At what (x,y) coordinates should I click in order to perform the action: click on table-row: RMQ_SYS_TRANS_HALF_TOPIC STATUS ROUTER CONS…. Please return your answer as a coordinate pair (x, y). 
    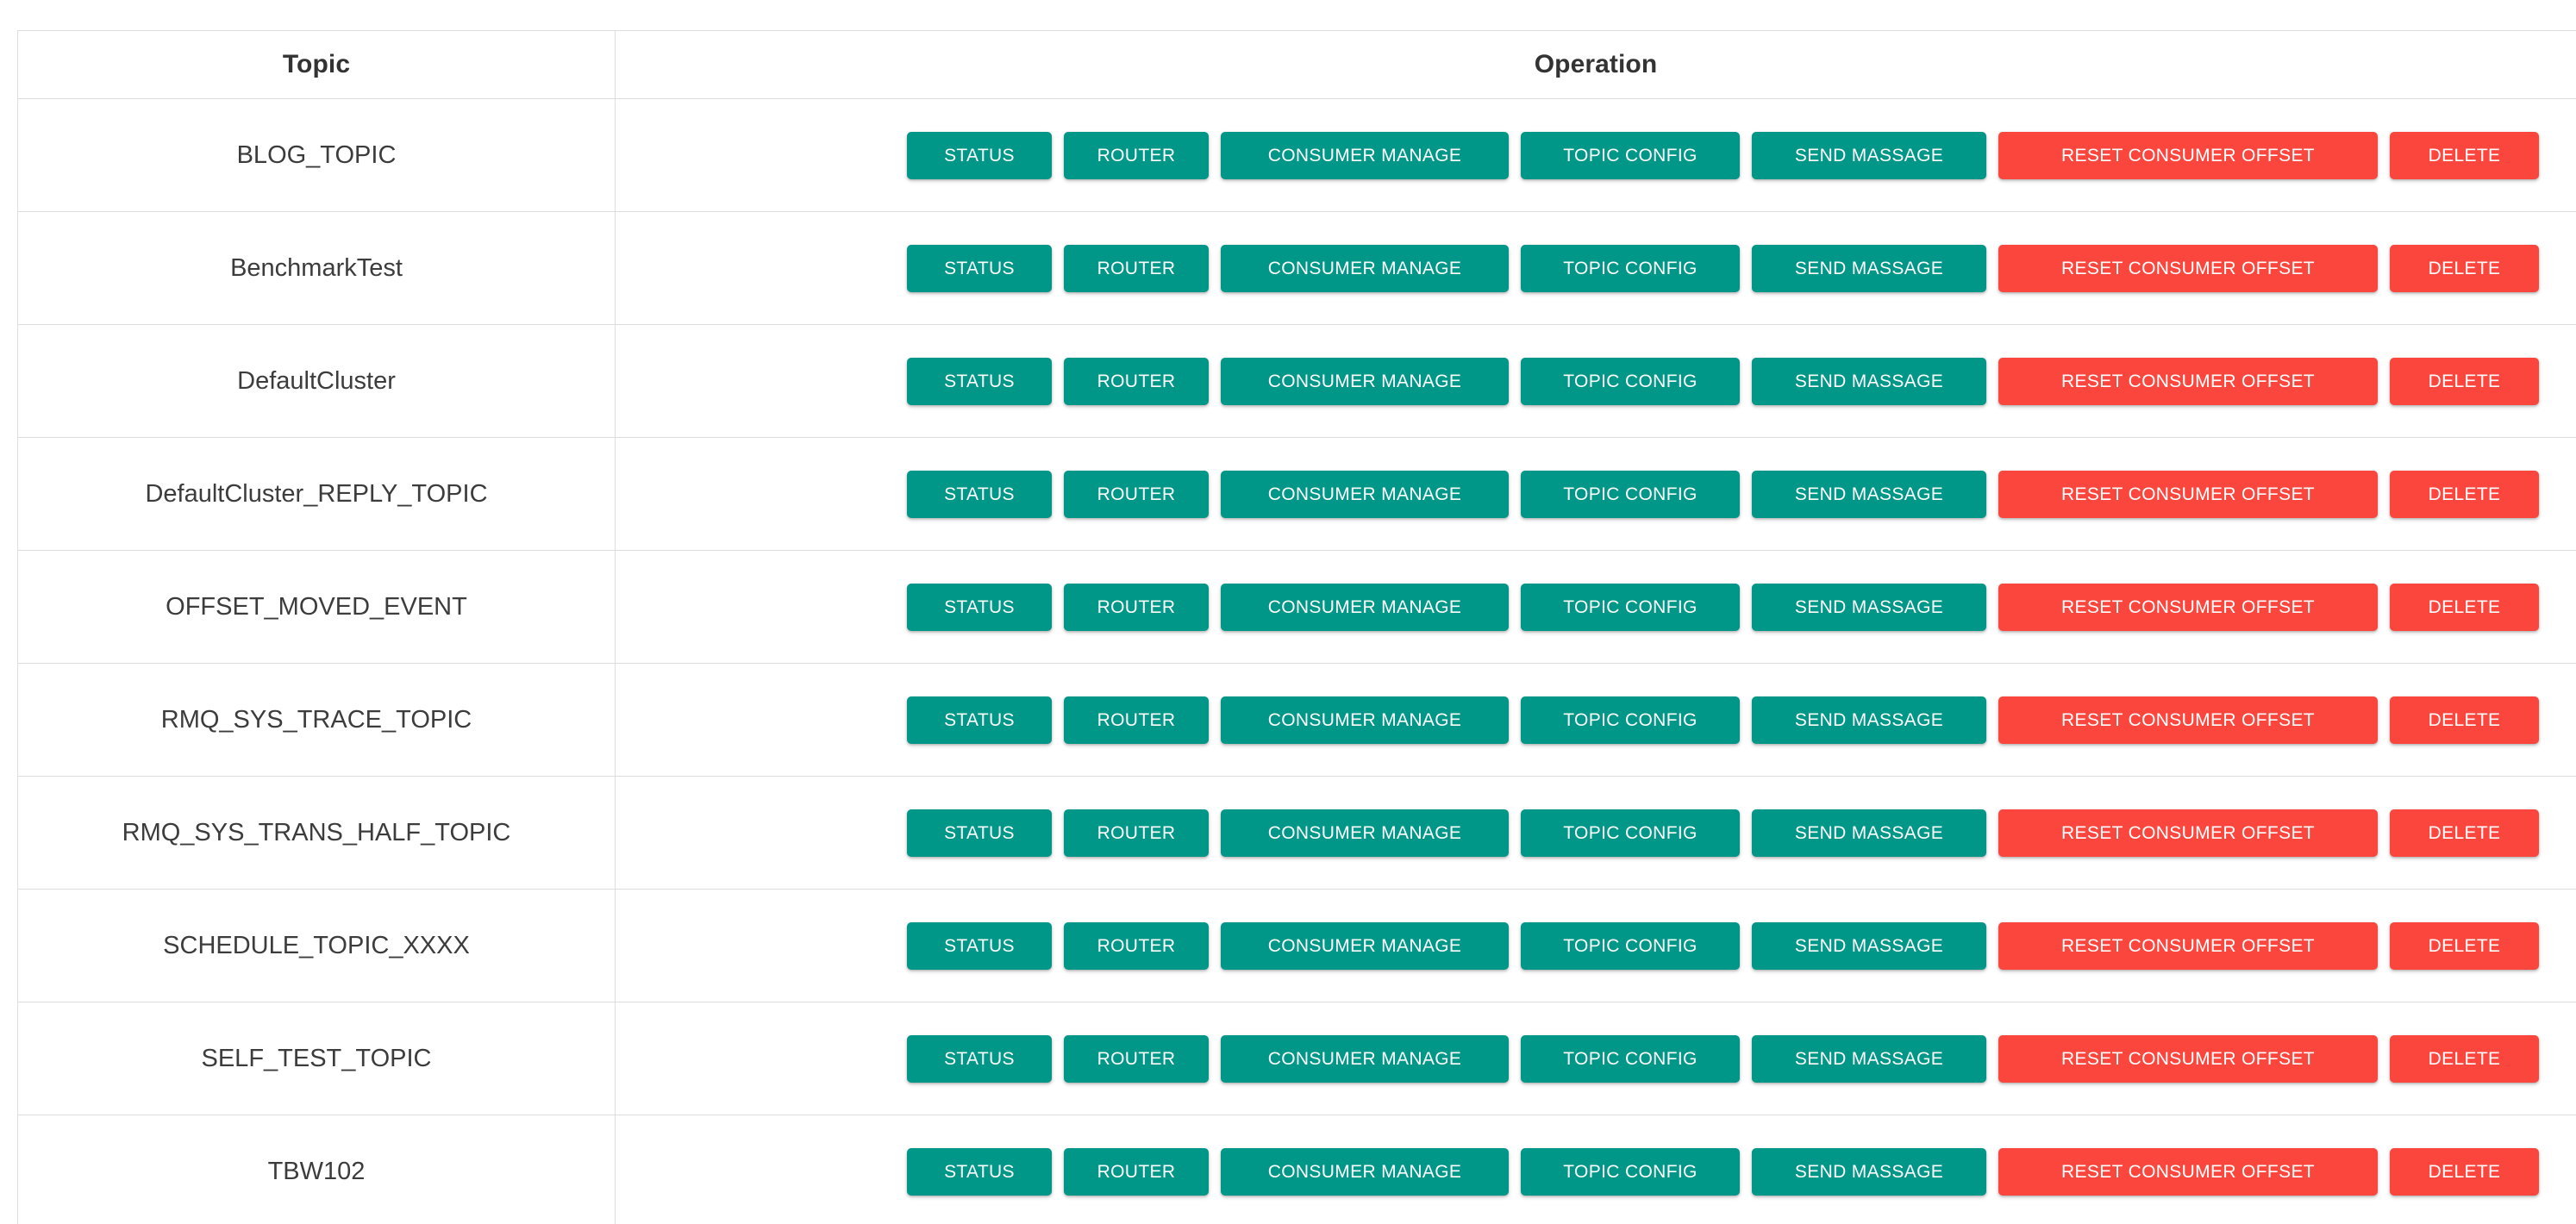
    Looking at the image, I should click on (1296, 833).